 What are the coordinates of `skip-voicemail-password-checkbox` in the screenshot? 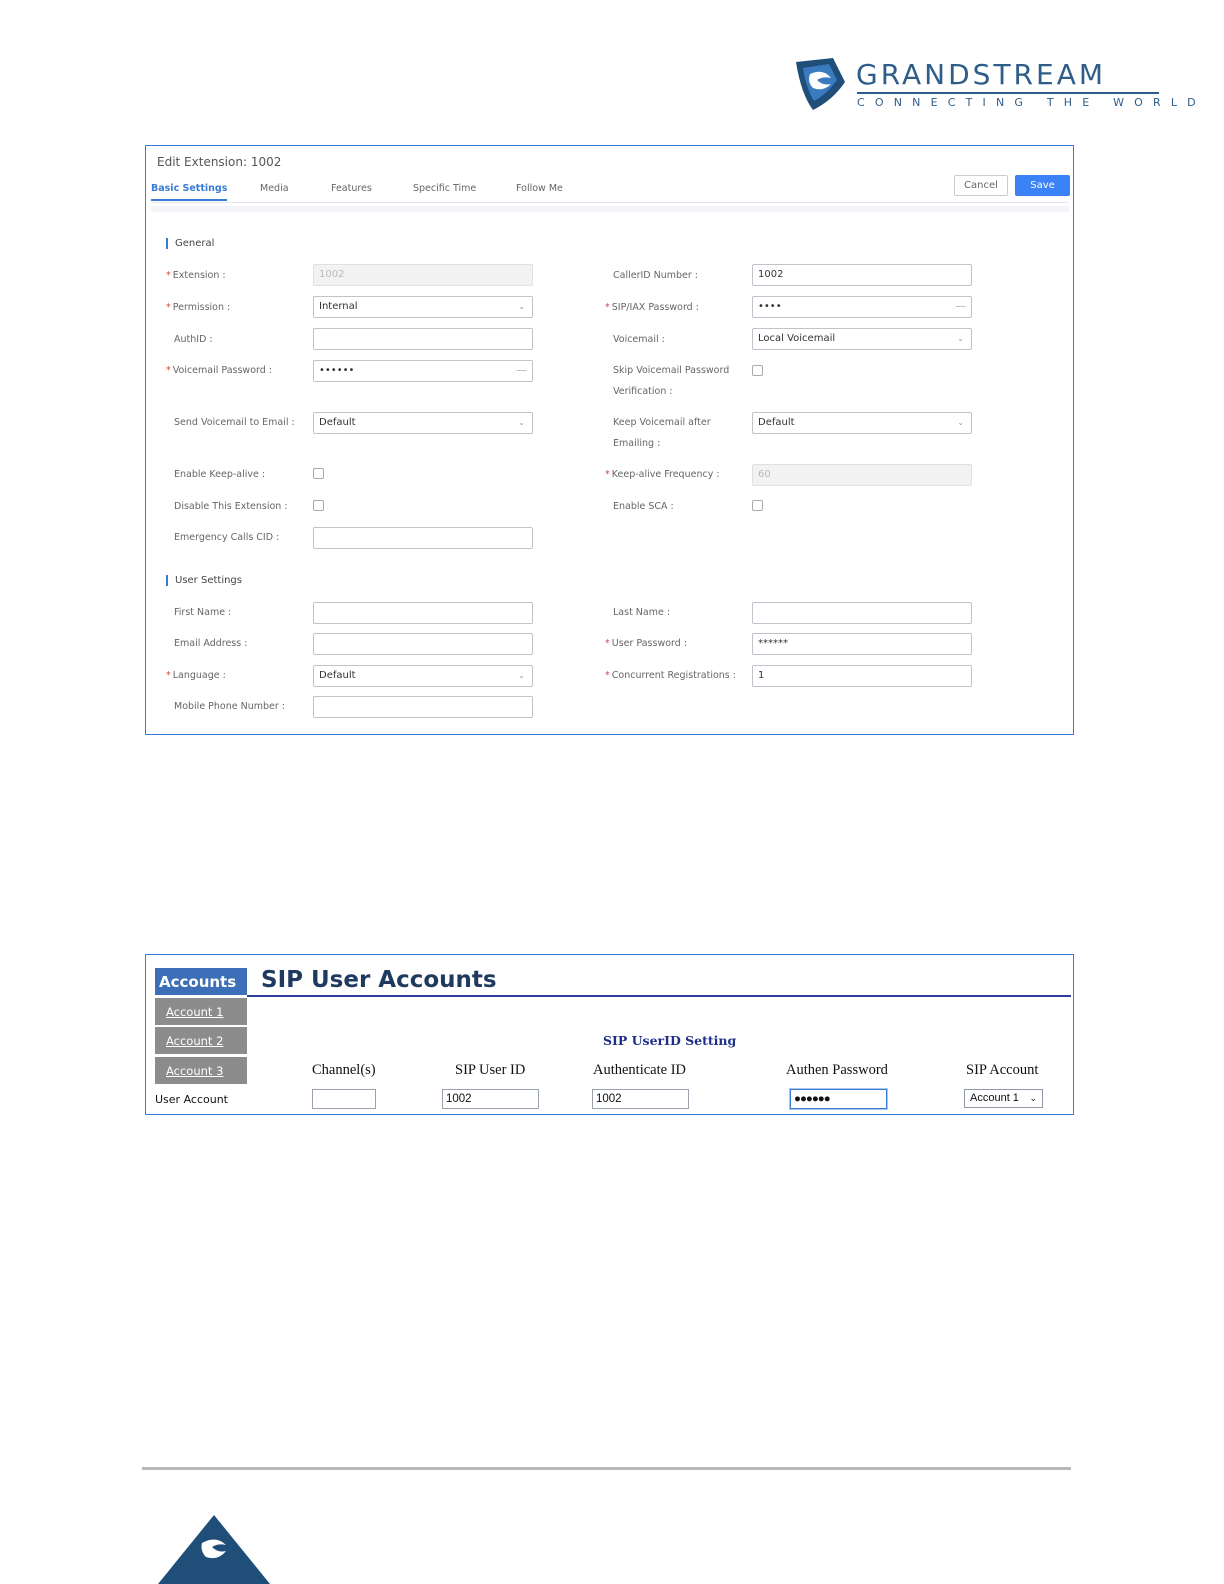 It's located at (757, 370).